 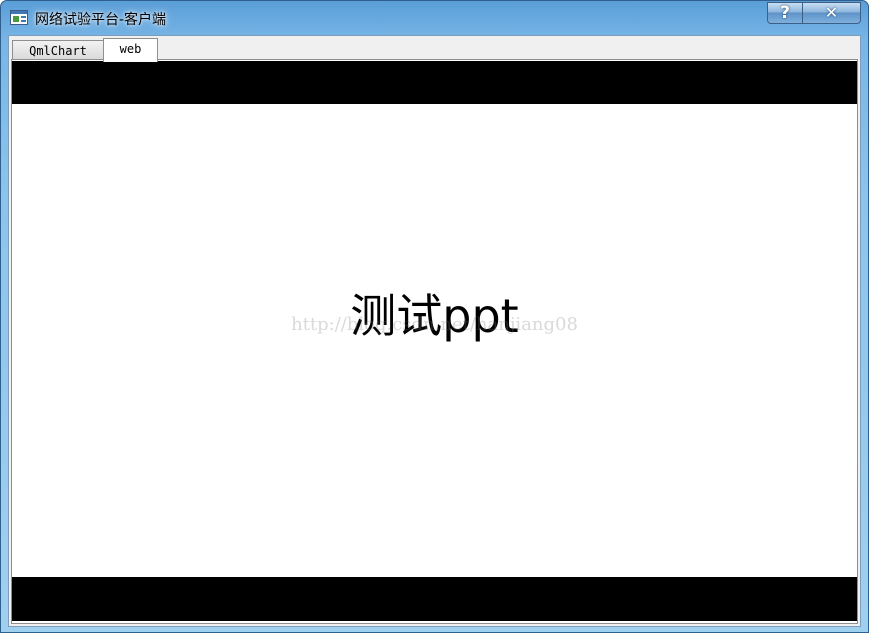 I want to click on tab-label: web, so click(x=130, y=49).